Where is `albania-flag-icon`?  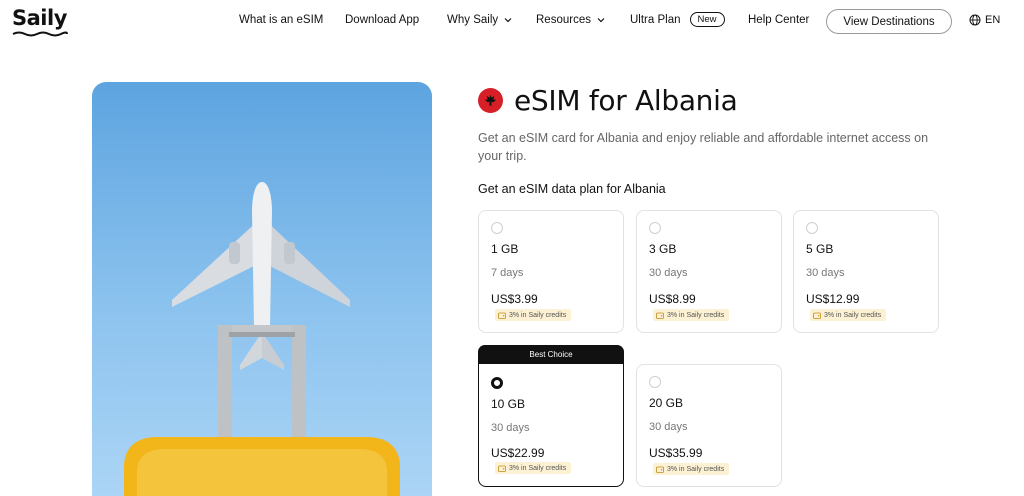
albania-flag-icon is located at coordinates (490, 100).